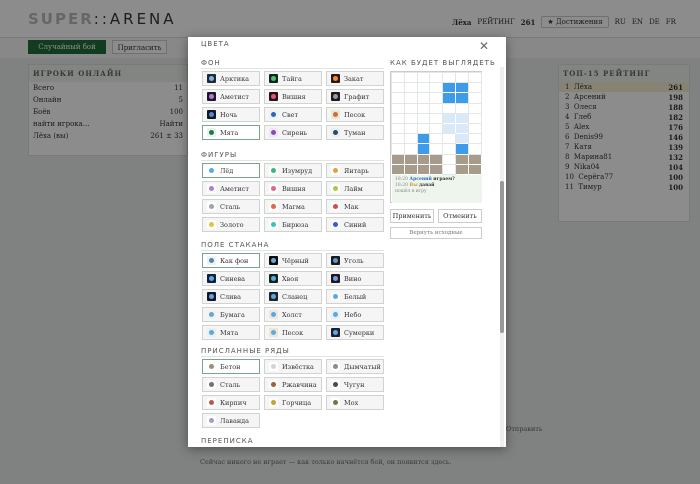 Image resolution: width=700 pixels, height=484 pixels. What do you see at coordinates (293, 78) in the screenshot?
I see `color-option: Тайга` at bounding box center [293, 78].